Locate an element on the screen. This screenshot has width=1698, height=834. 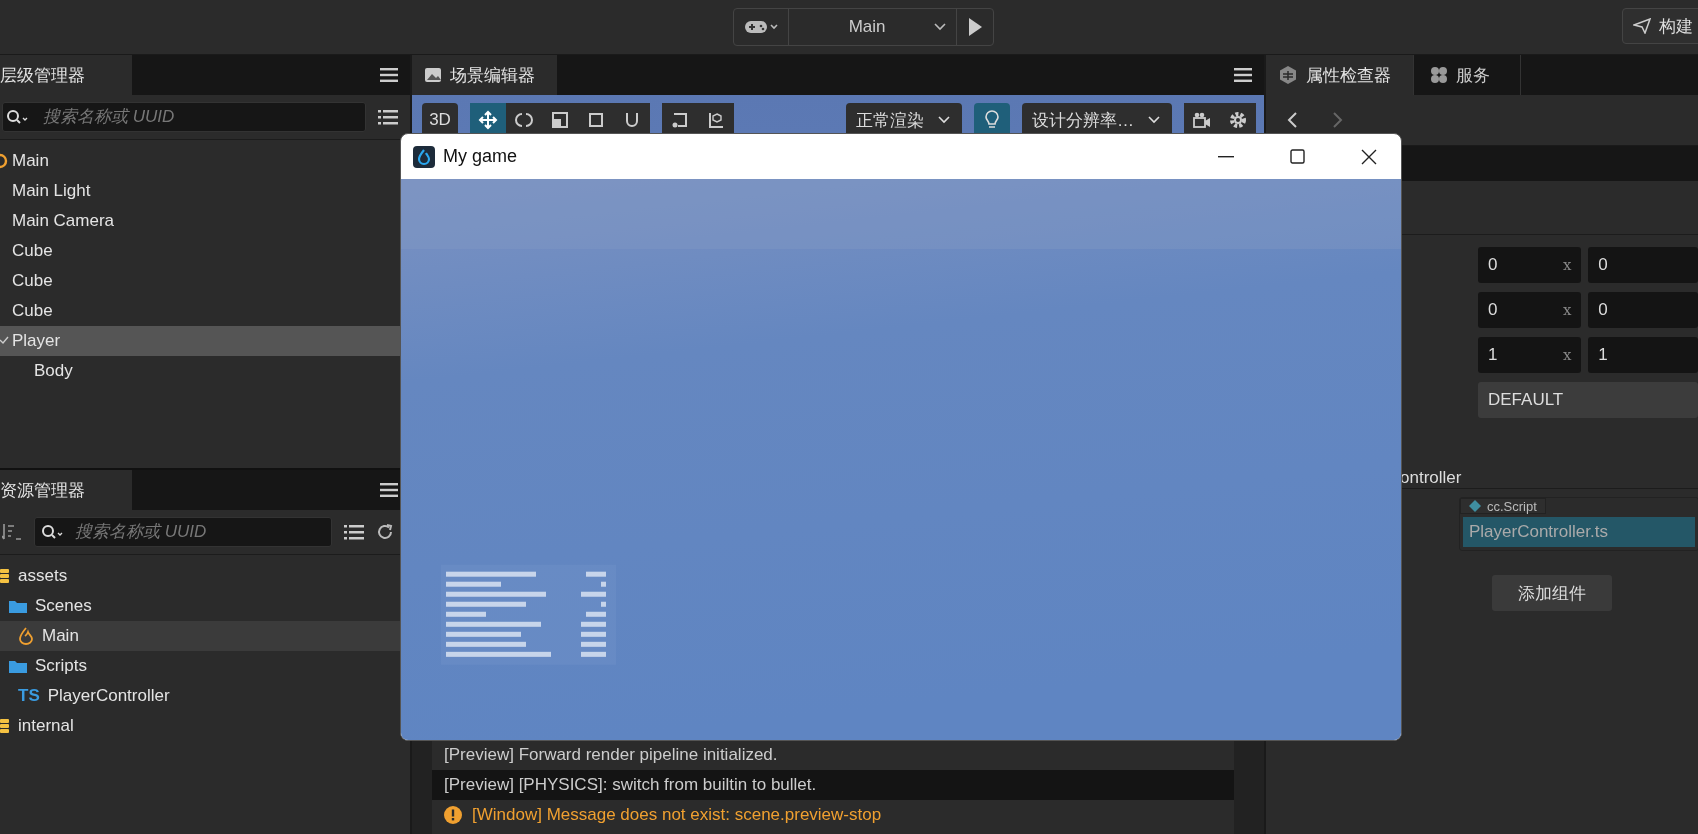
layer-select: DEFAULT is located at coordinates (1588, 400).